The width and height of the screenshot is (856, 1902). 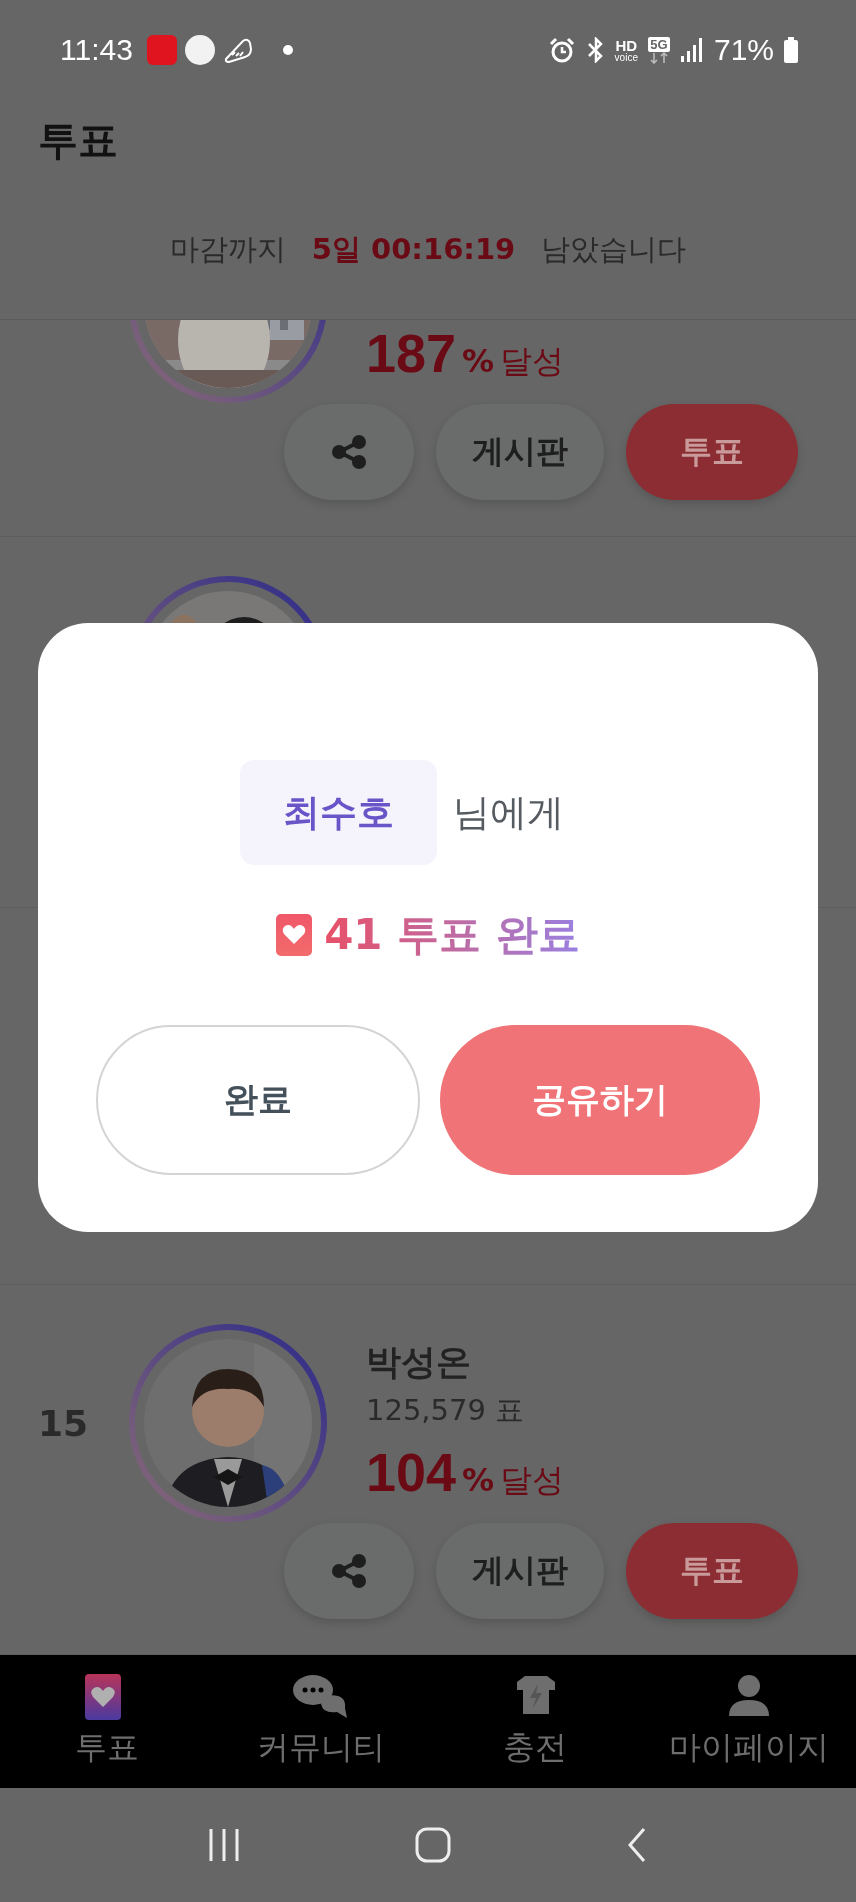 What do you see at coordinates (78, 140) in the screenshot?
I see `page-title: 투표` at bounding box center [78, 140].